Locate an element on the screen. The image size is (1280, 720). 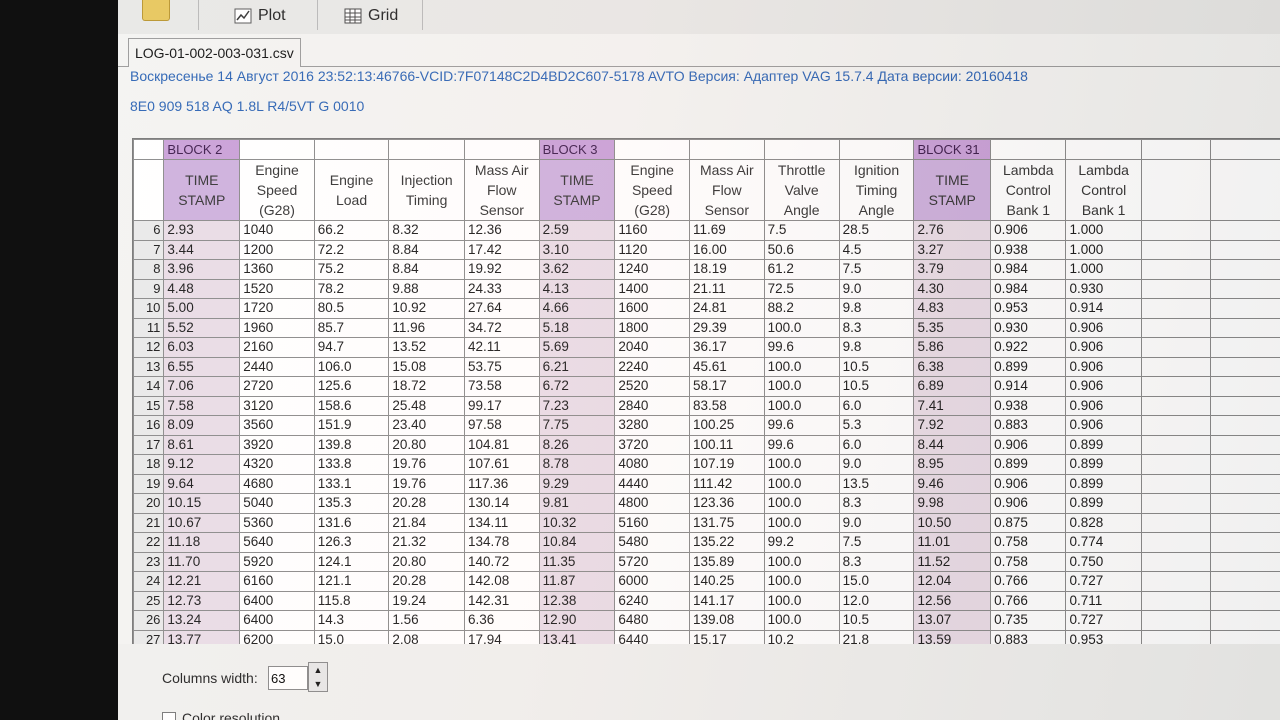
row-number: 20 is located at coordinates (149, 503).